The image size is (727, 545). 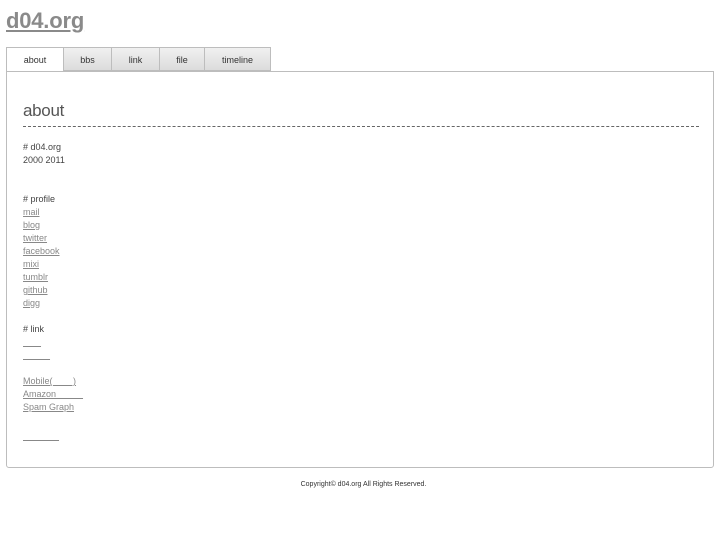 What do you see at coordinates (31, 225) in the screenshot?
I see `profile-link-blog: blog` at bounding box center [31, 225].